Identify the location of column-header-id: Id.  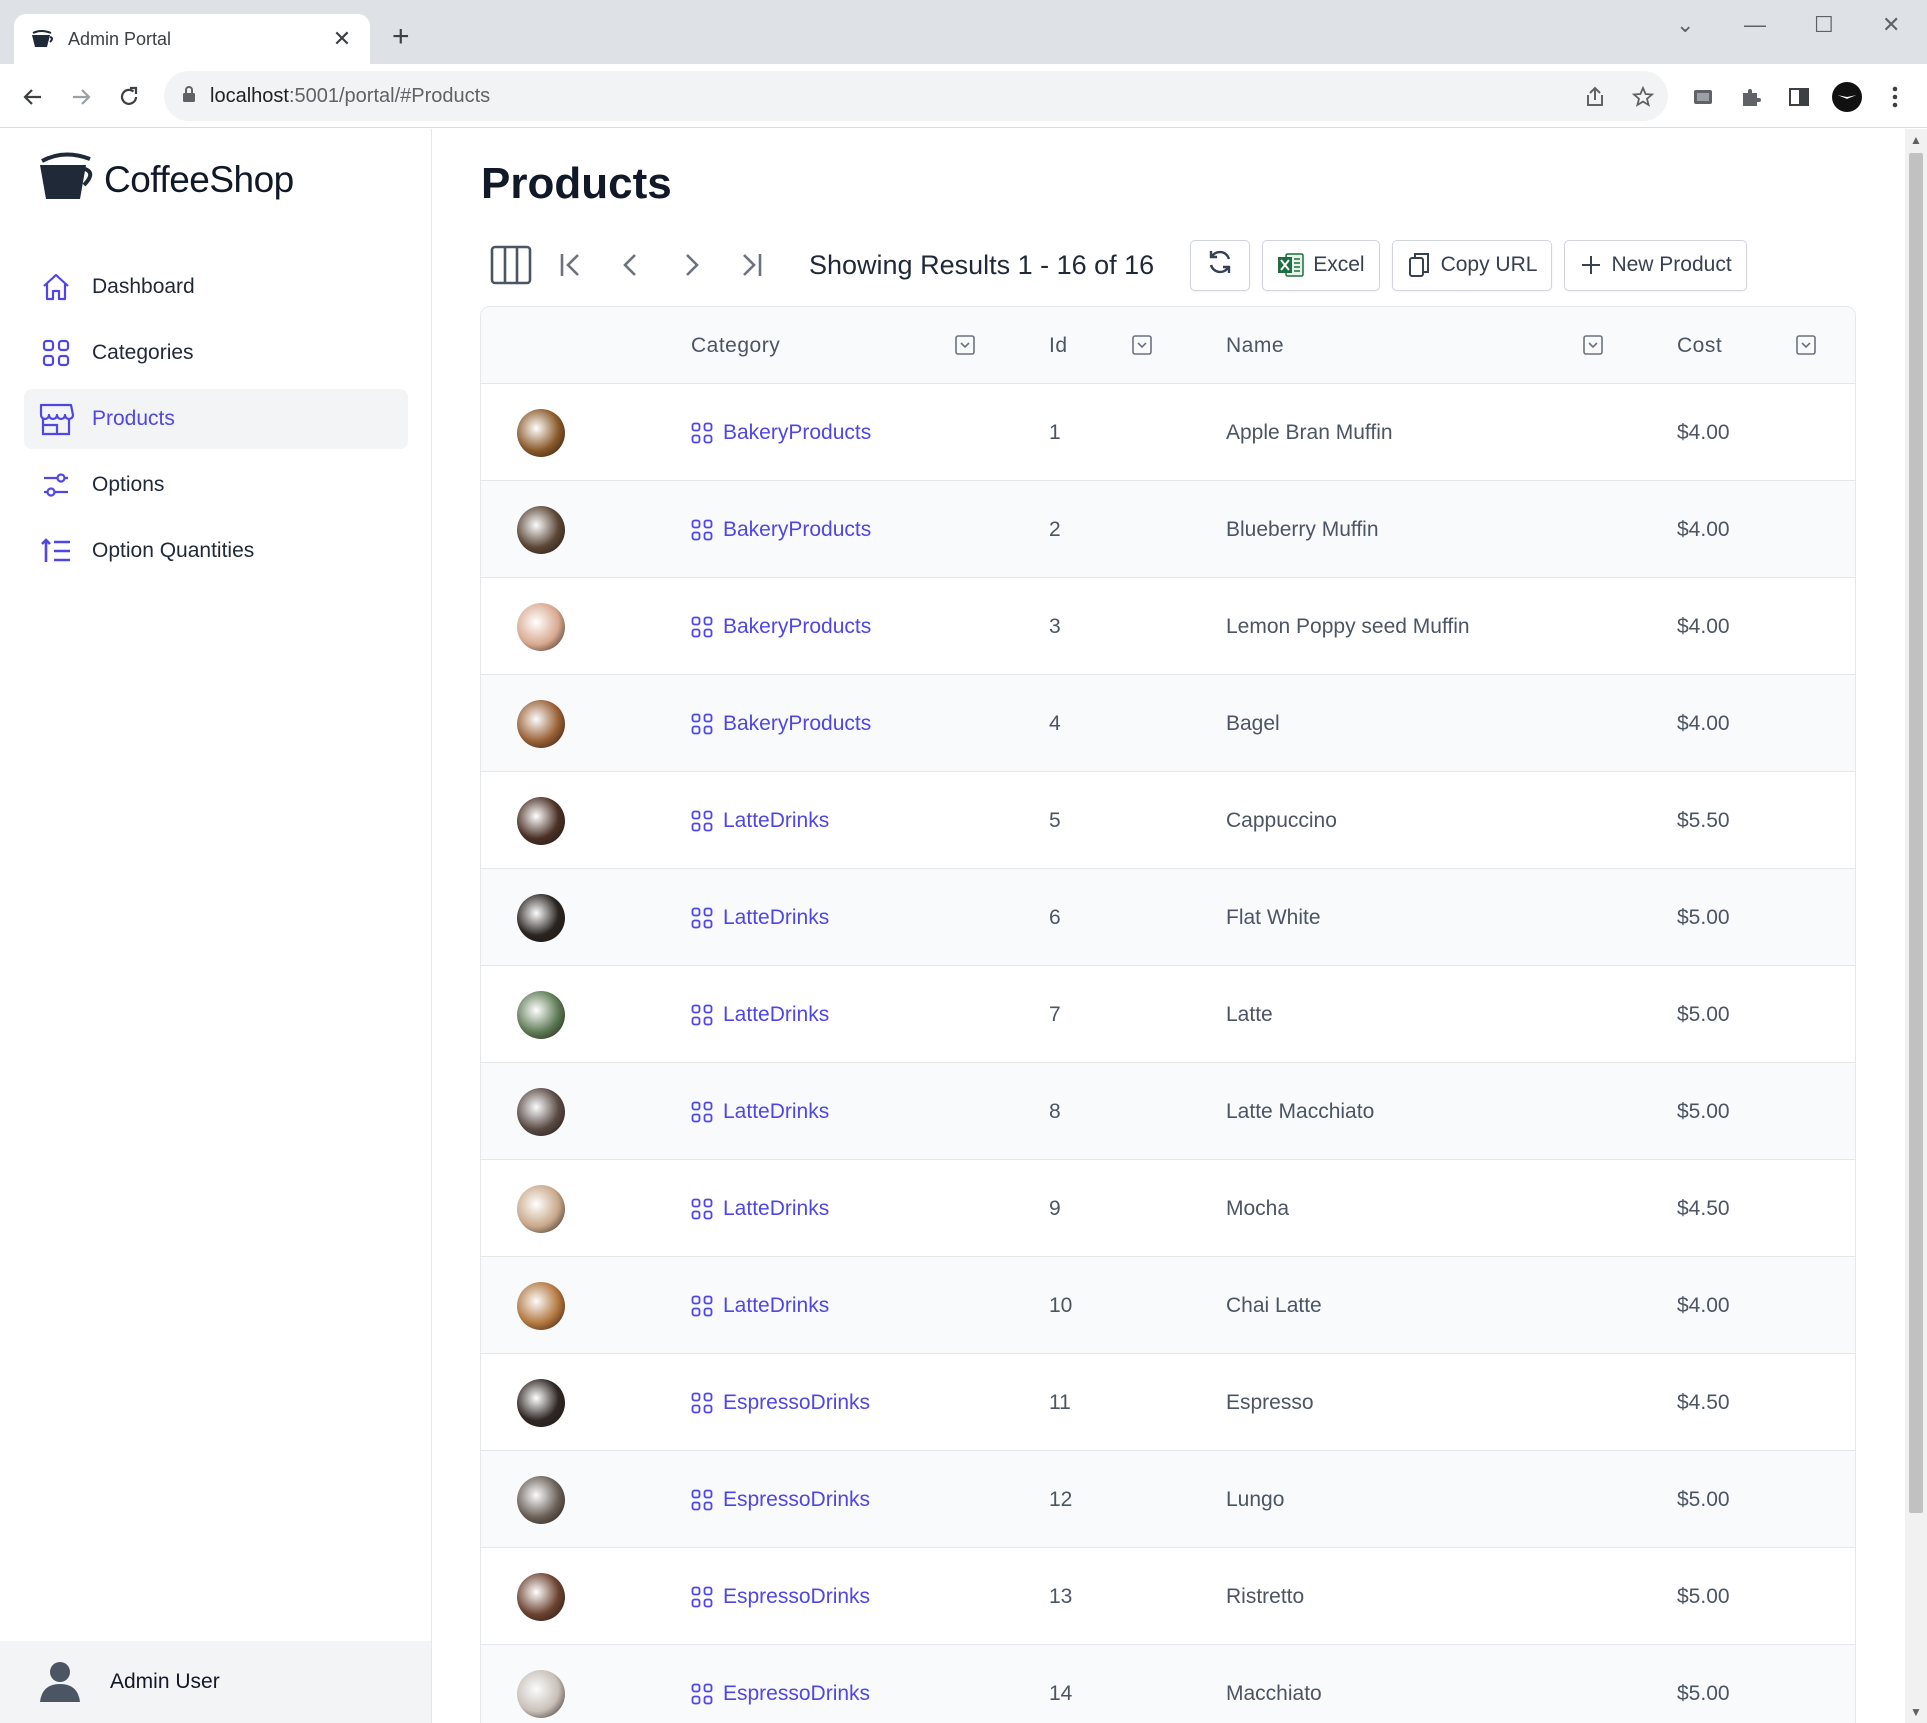
(1058, 345).